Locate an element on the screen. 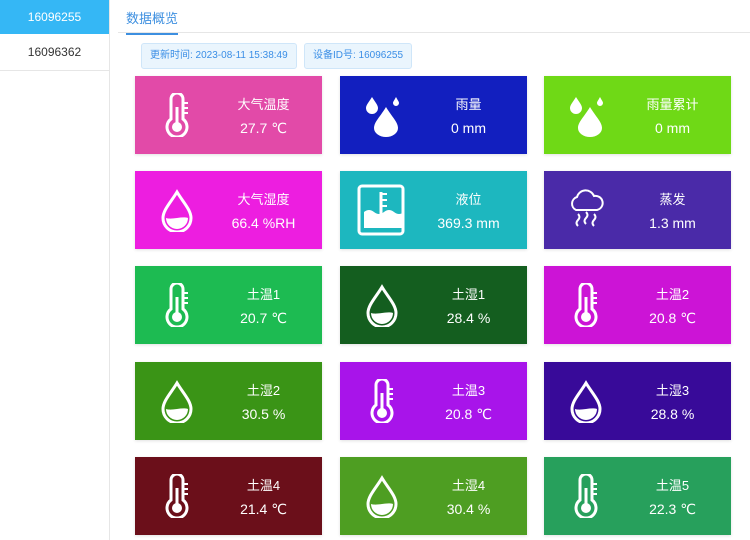 Image resolution: width=750 pixels, height=540 pixels. sensor-label: 大气湿度 is located at coordinates (263, 199).